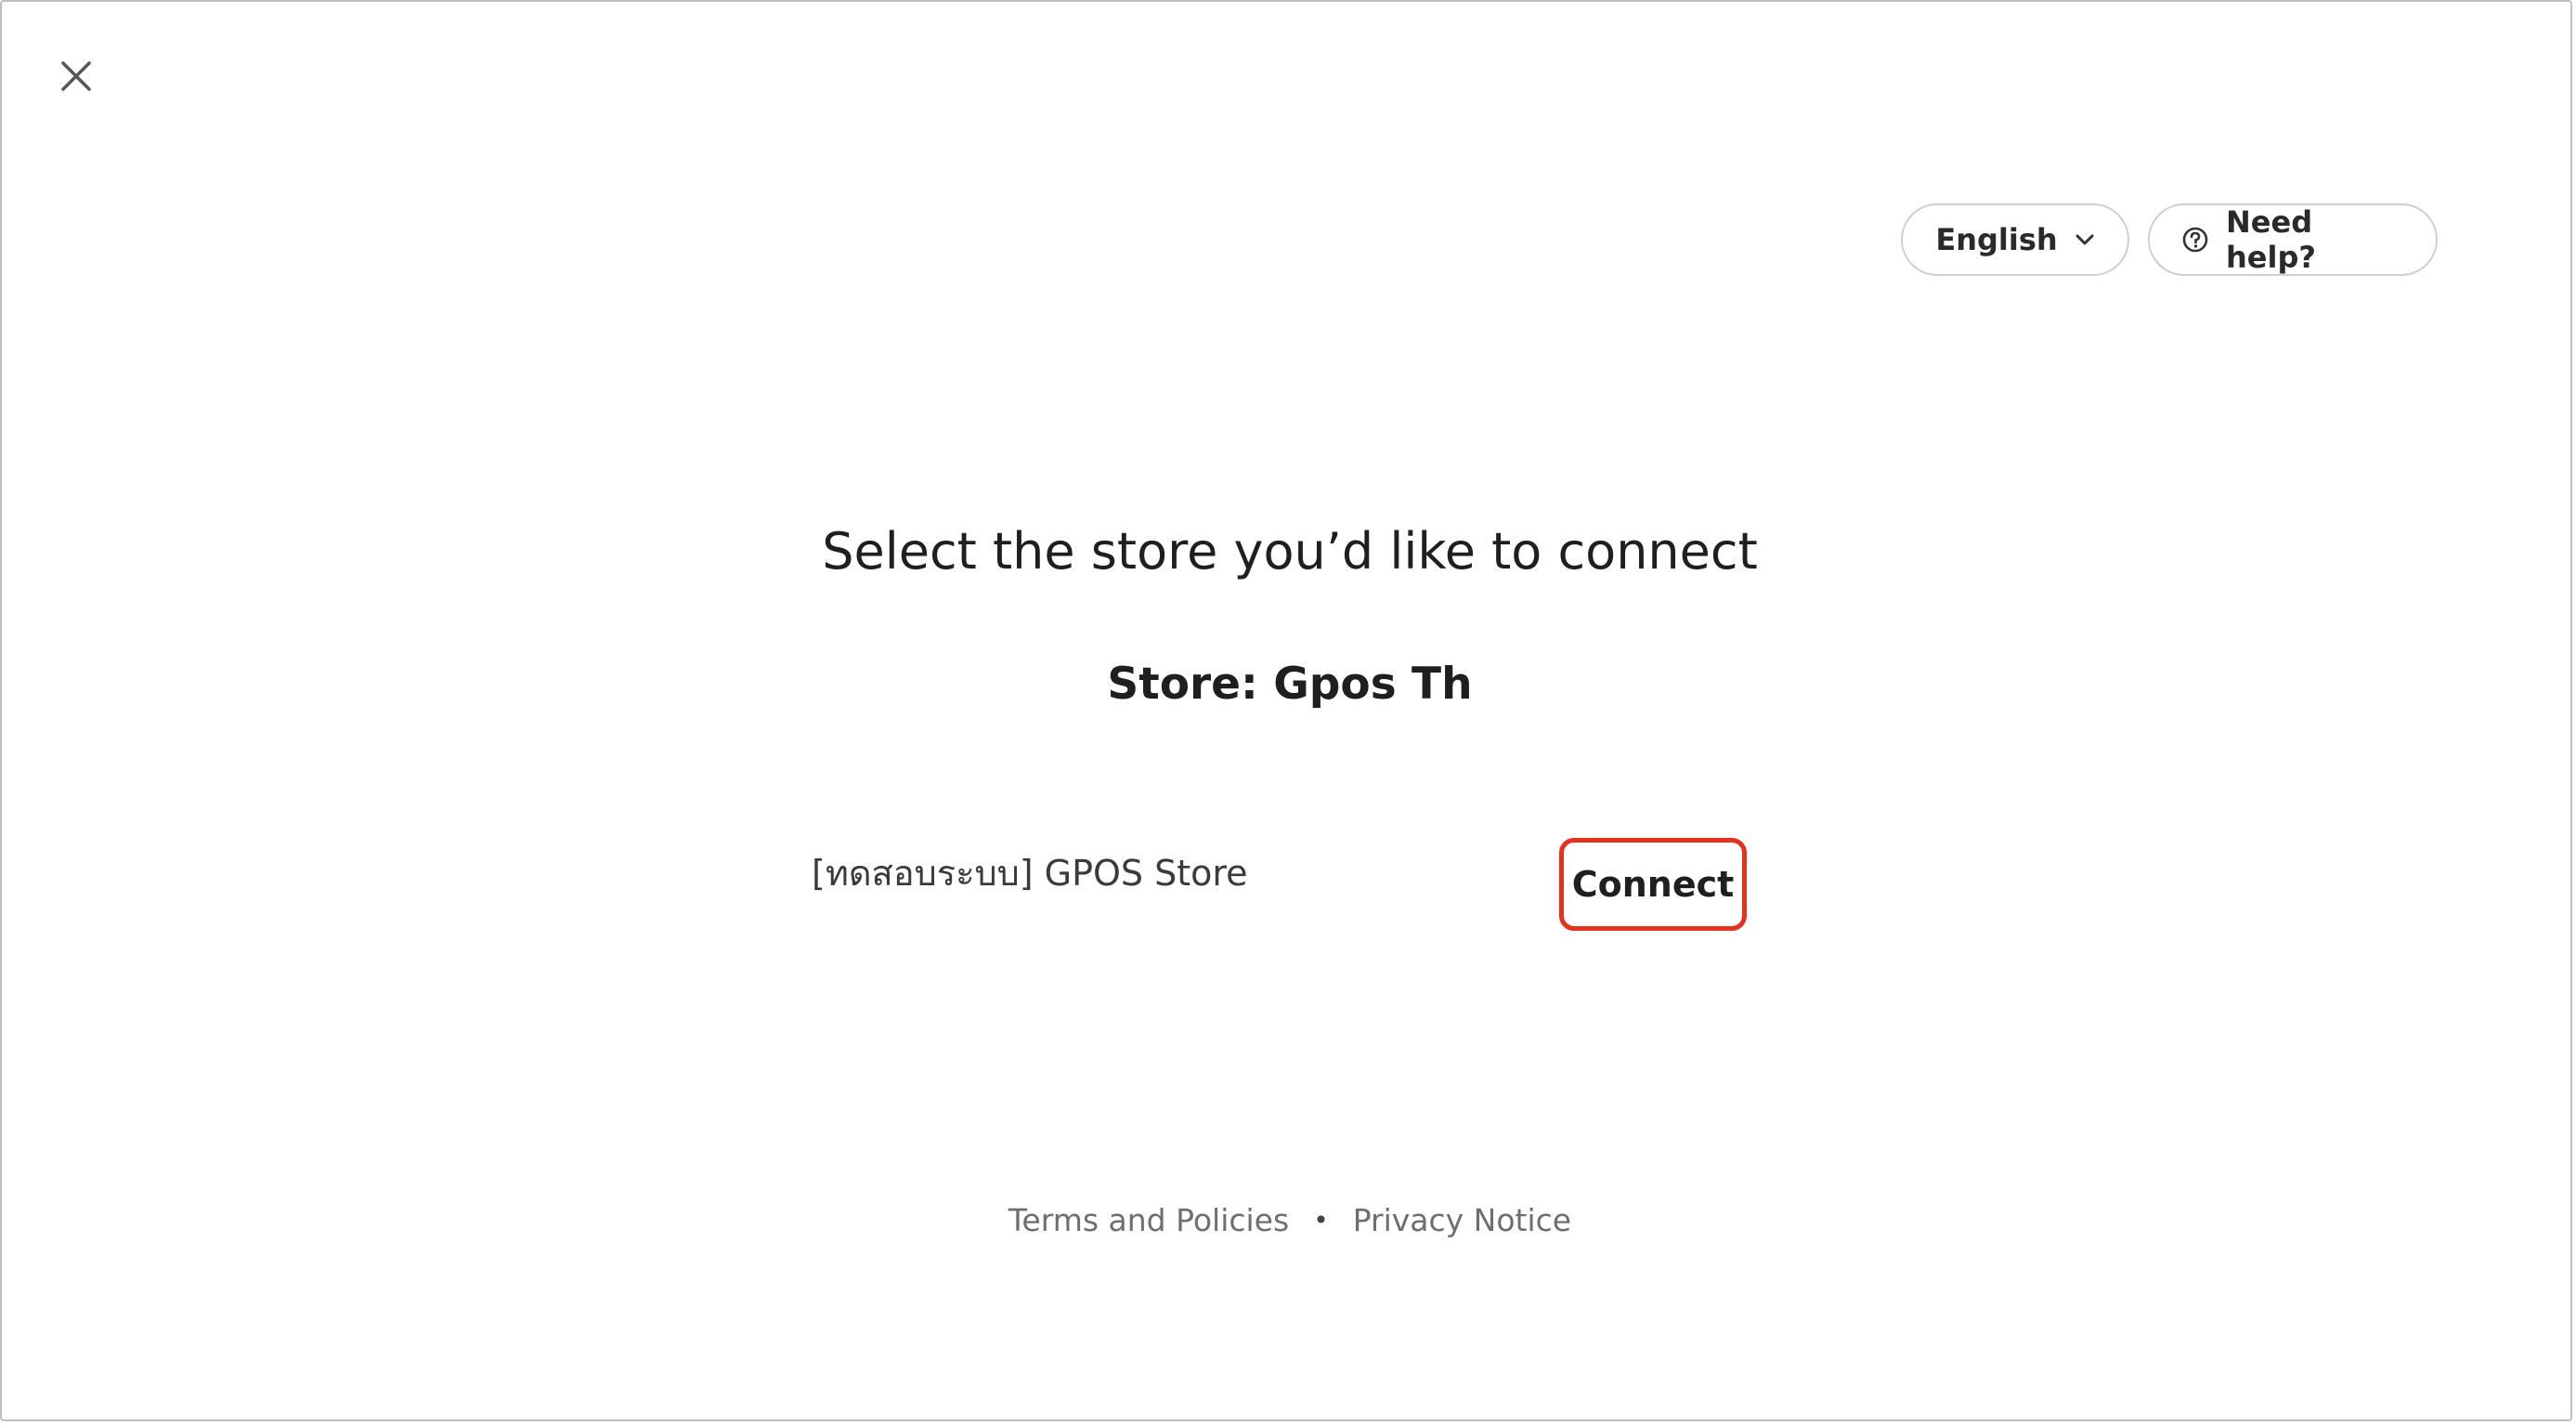 Image resolution: width=2576 pixels, height=1425 pixels. Describe the element at coordinates (1997, 240) in the screenshot. I see `language-label: English` at that location.